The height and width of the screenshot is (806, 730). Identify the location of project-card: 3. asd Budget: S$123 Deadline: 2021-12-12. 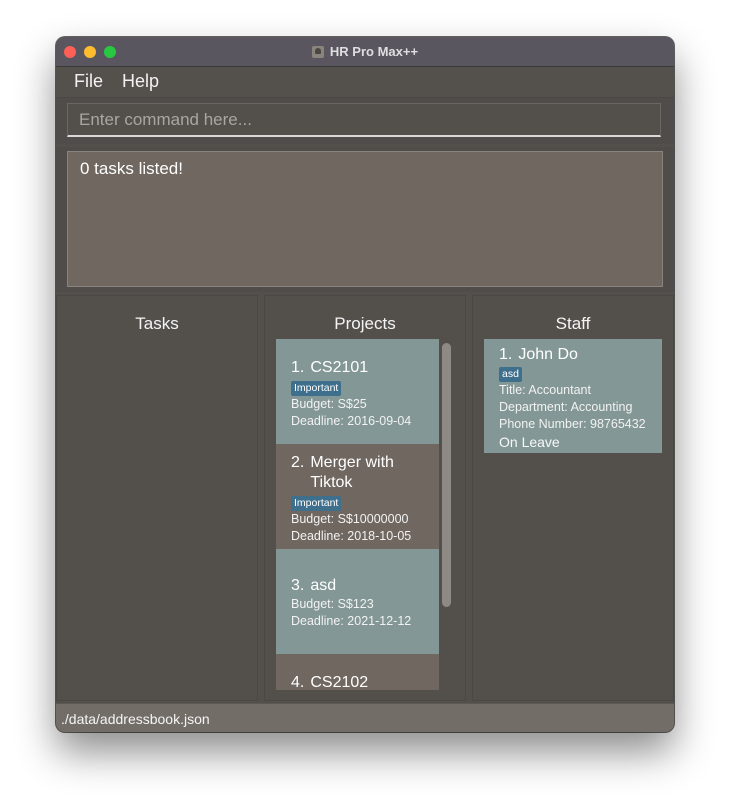
(357, 601).